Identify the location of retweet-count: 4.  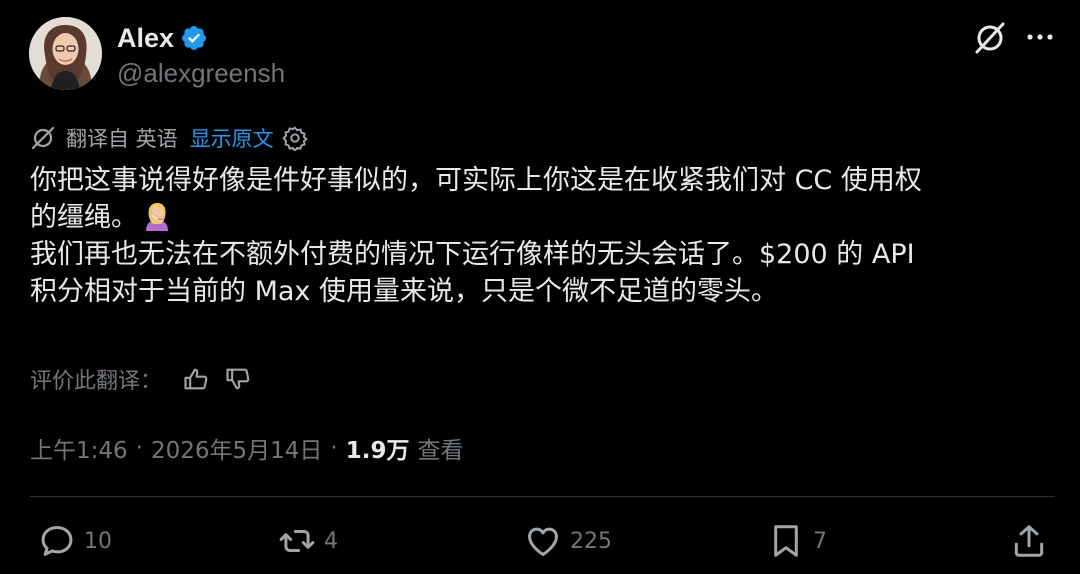
(331, 541).